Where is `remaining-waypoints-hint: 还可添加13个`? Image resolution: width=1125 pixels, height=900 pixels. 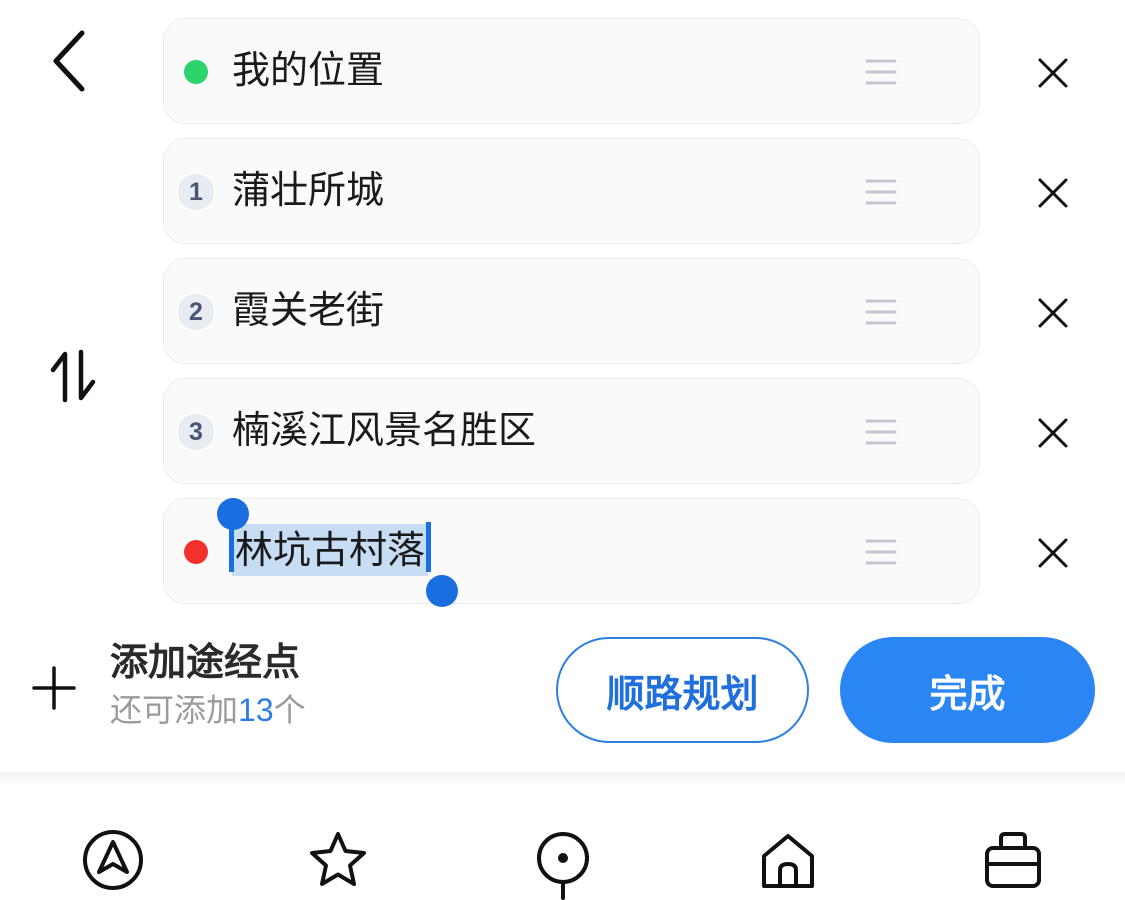 remaining-waypoints-hint: 还可添加13个 is located at coordinates (208, 710).